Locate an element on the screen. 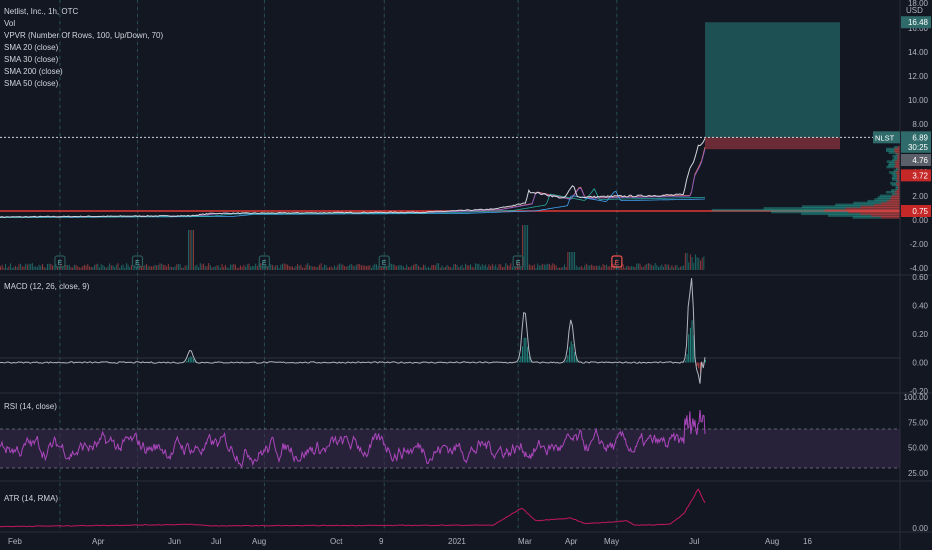  legend-sma200: SMA 200 (close) is located at coordinates (33, 71).